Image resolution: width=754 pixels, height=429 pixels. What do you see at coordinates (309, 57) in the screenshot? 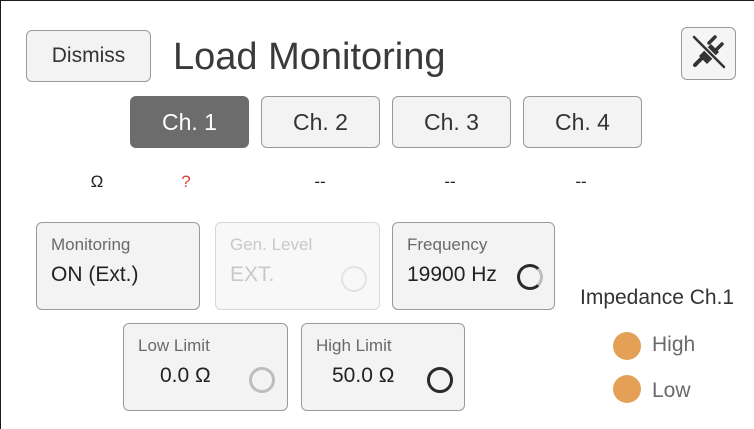
I see `page-title: Load Monitoring` at bounding box center [309, 57].